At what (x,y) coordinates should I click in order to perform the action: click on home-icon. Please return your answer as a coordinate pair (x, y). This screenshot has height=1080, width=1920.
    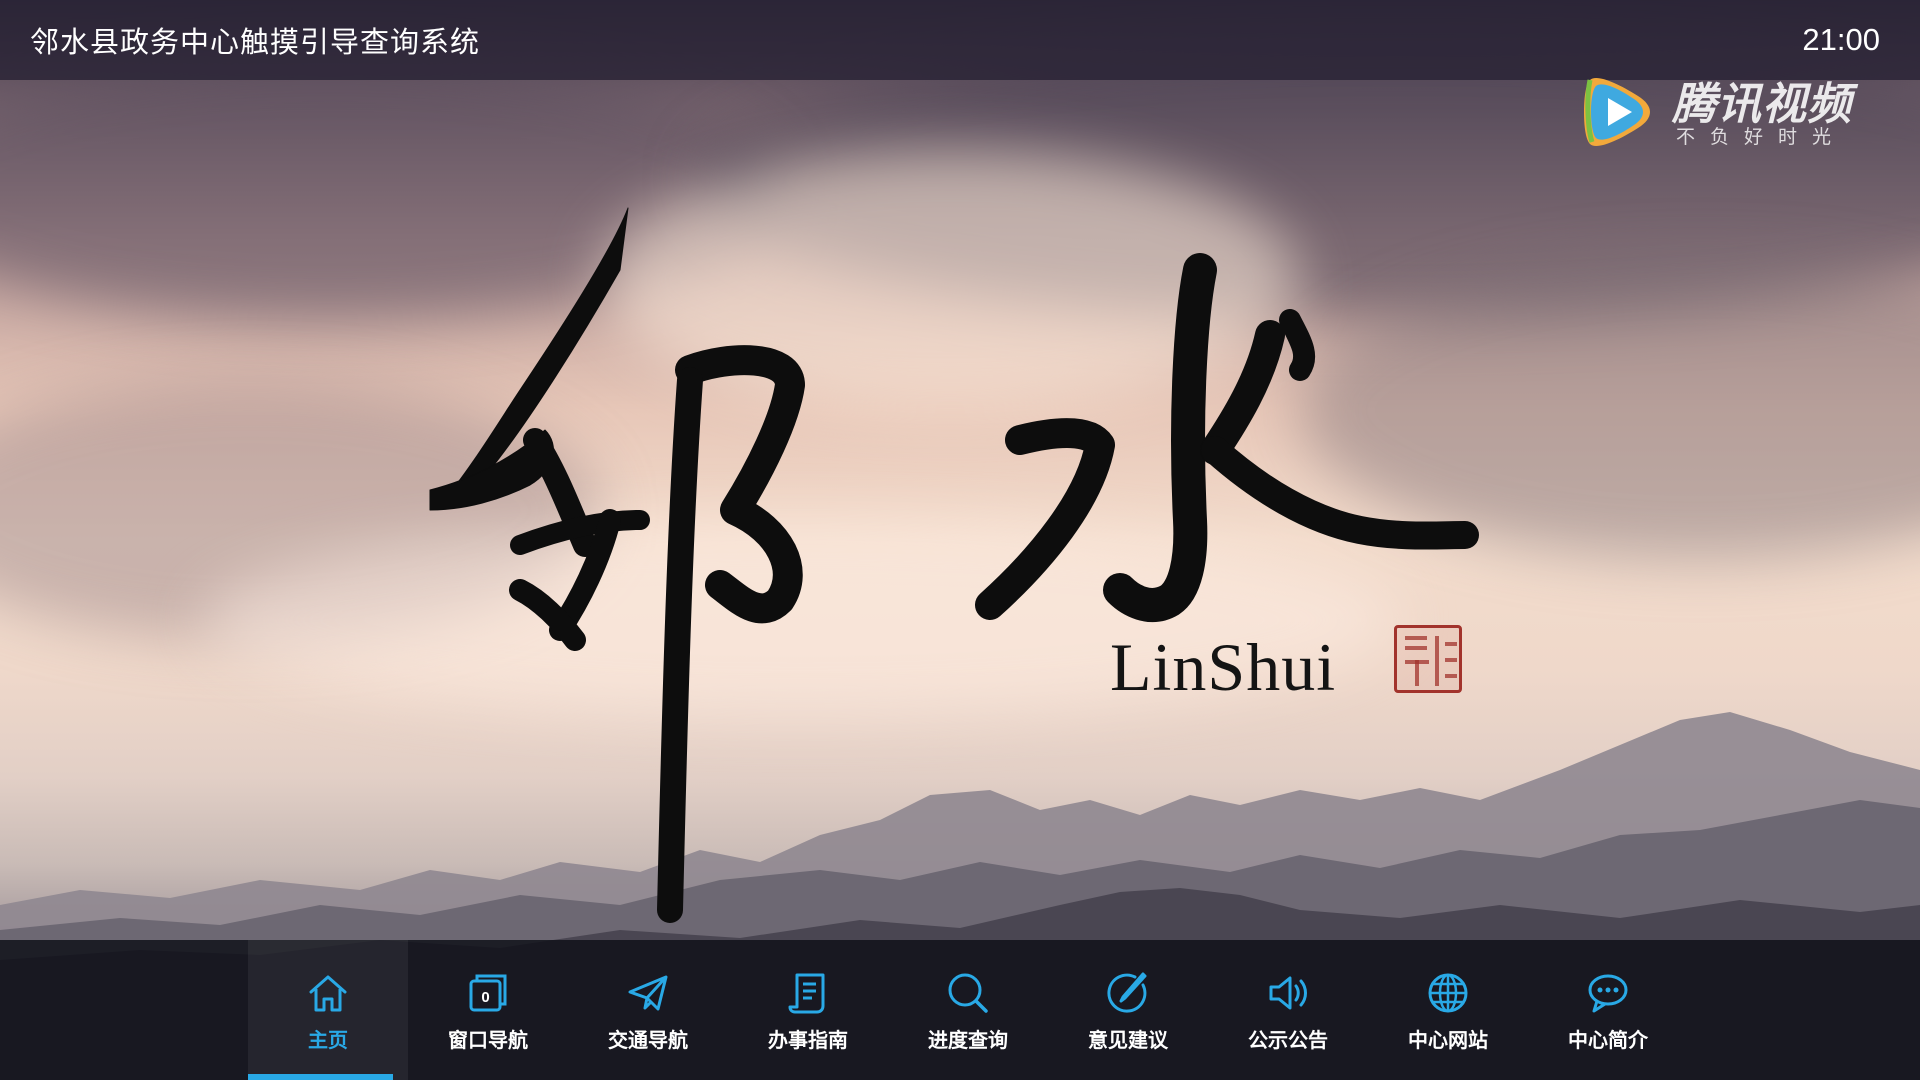
    Looking at the image, I should click on (328, 993).